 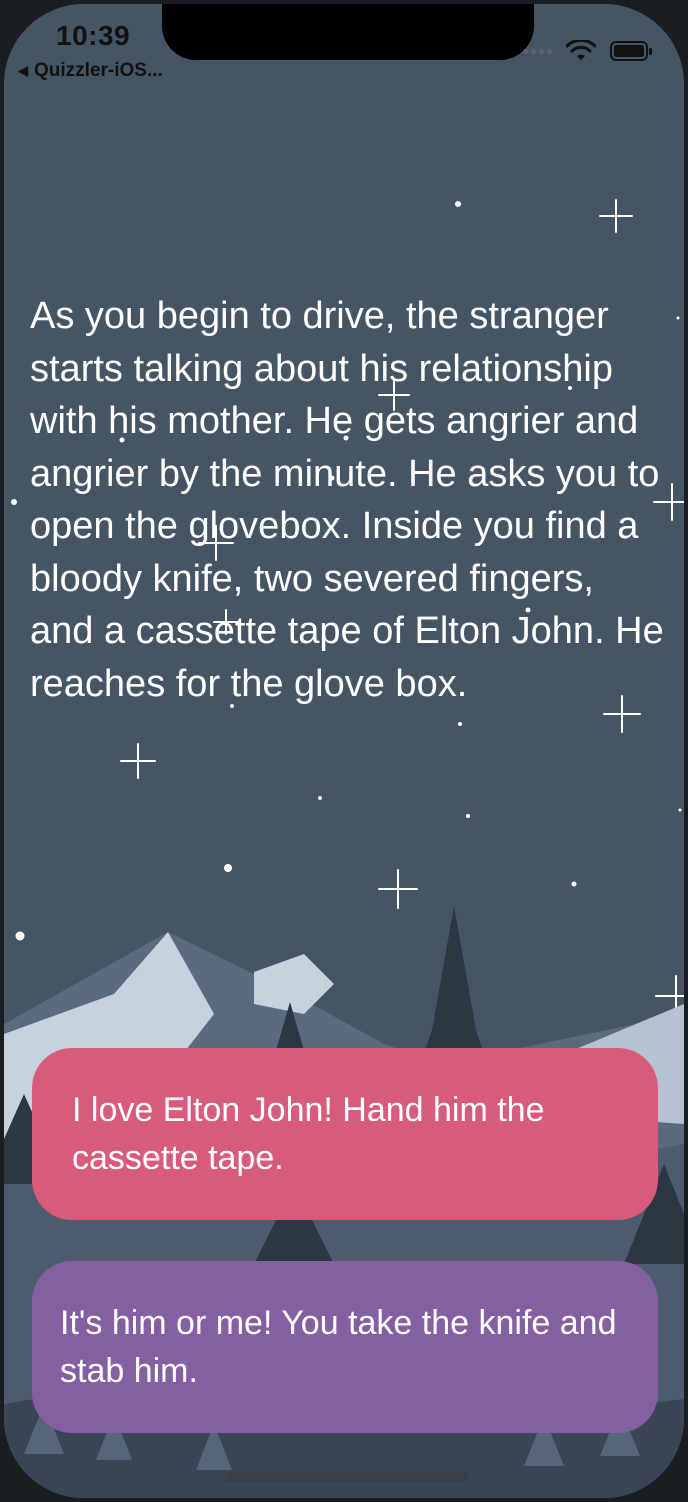 I want to click on status-icons, so click(x=588, y=51).